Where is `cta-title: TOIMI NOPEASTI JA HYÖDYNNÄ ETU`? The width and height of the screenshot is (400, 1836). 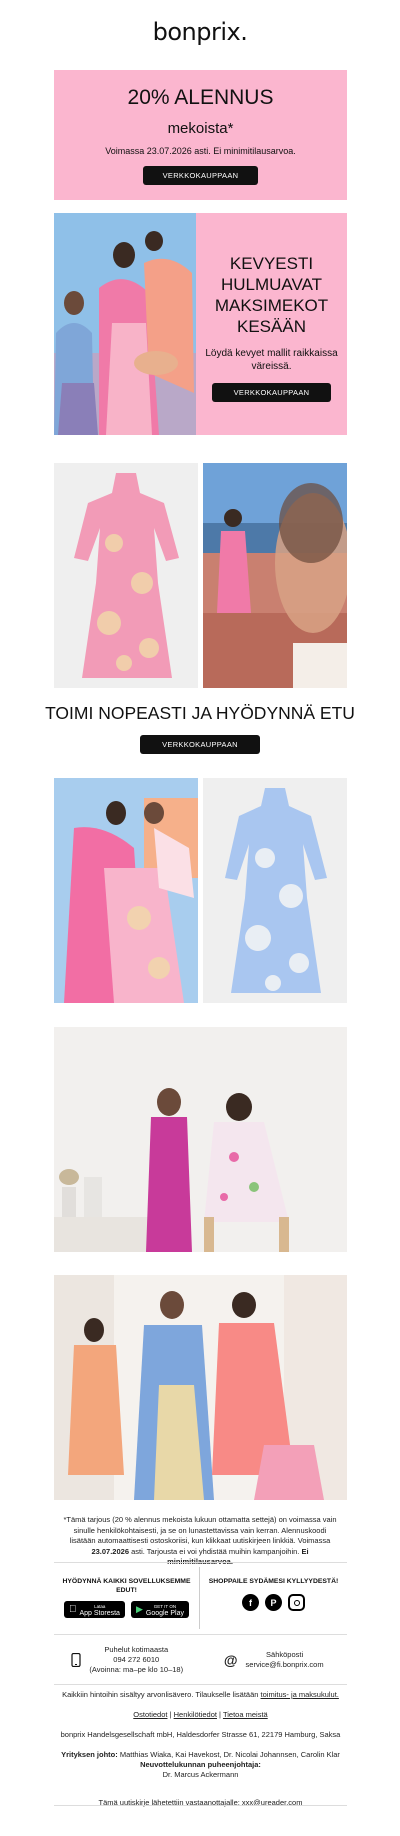
cta-title: TOIMI NOPEASTI JA HYÖDYNNÄ ETU is located at coordinates (200, 713).